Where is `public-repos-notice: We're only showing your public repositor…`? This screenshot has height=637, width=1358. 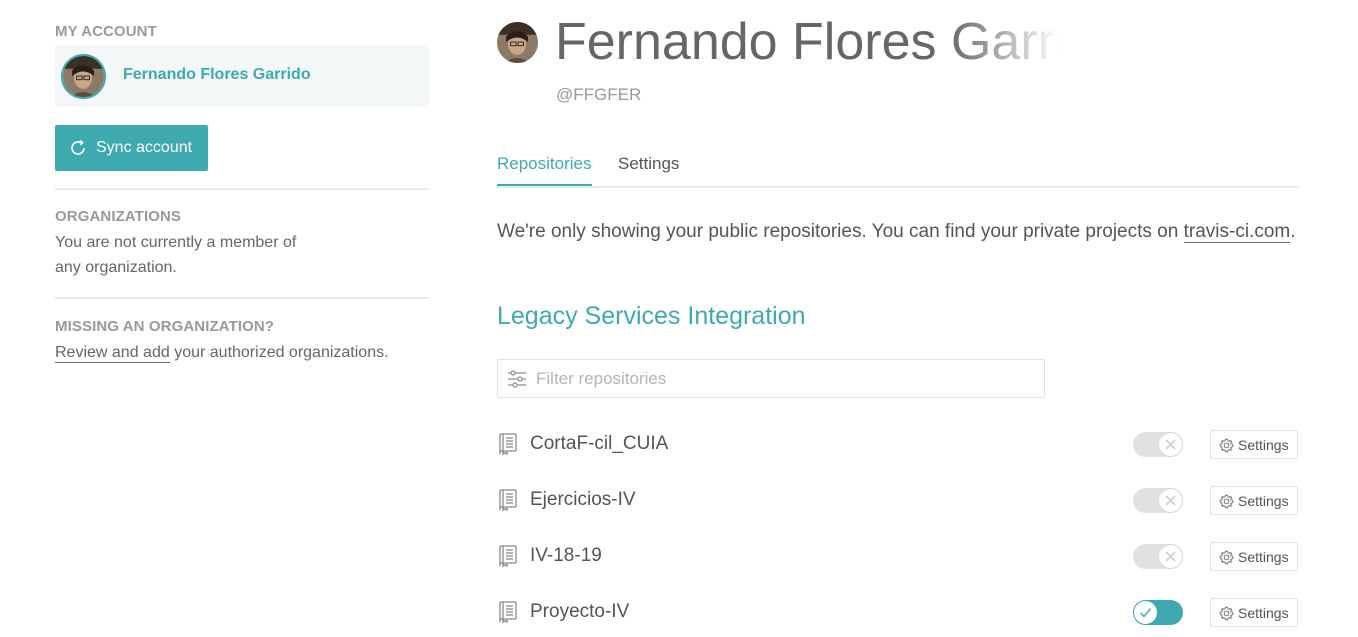 public-repos-notice: We're only showing your public repositor… is located at coordinates (896, 232).